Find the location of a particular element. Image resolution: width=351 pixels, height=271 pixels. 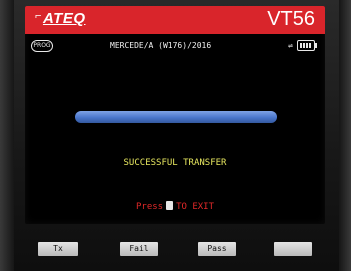

info-bar: PROG MERCEDE/A (W176)/2016 ⇌ is located at coordinates (175, 47).